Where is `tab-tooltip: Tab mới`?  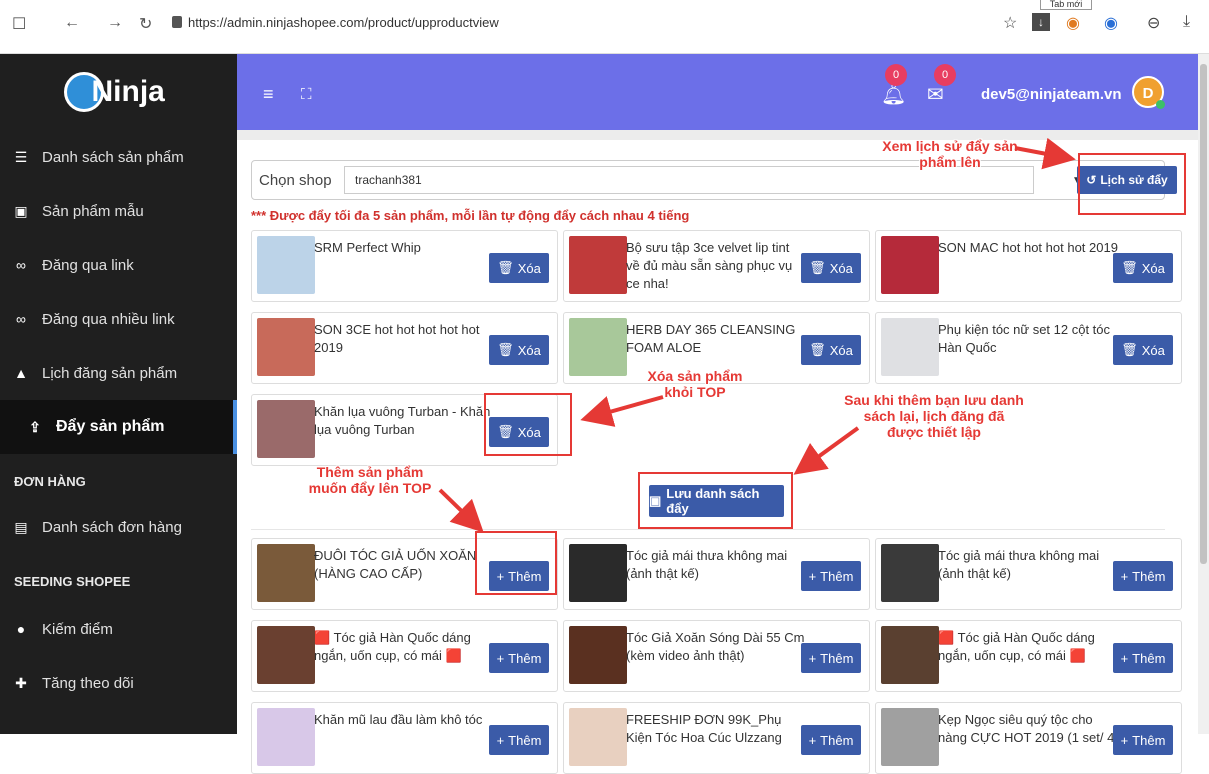
tab-tooltip: Tab mới is located at coordinates (1066, 5).